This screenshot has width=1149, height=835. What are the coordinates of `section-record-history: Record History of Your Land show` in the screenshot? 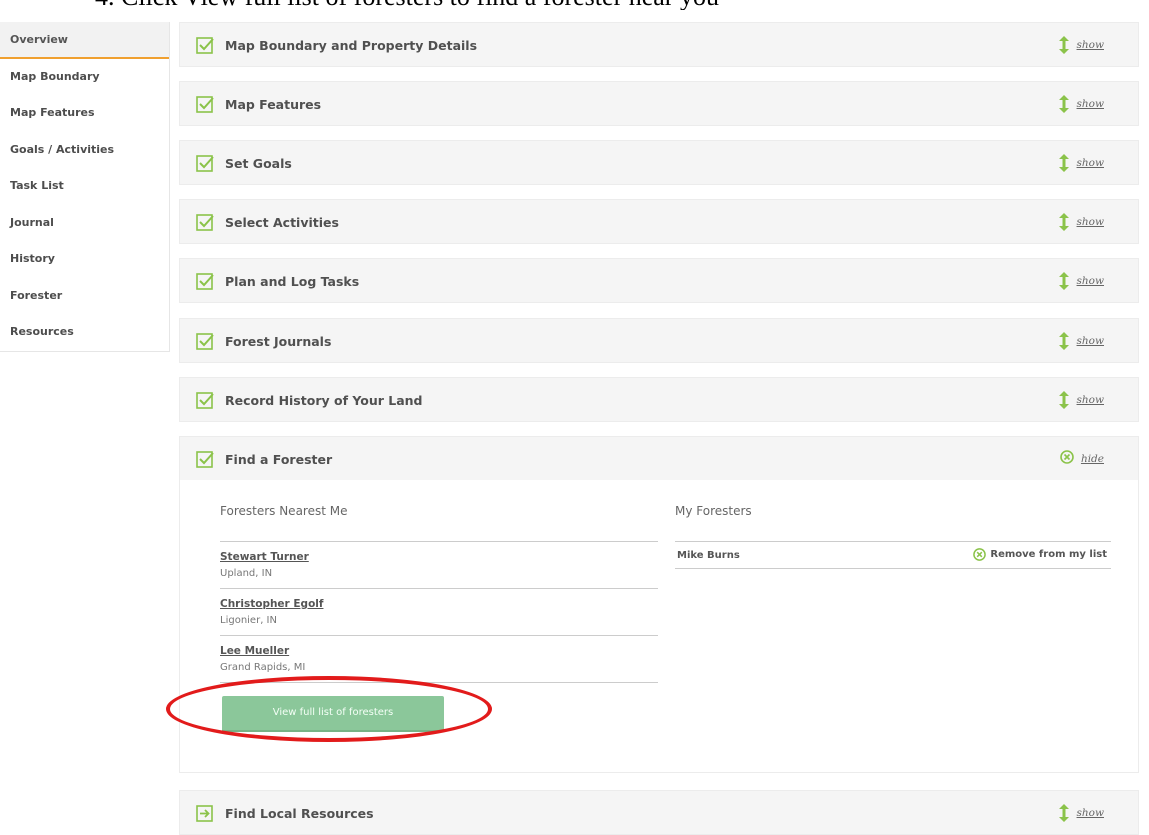 It's located at (659, 399).